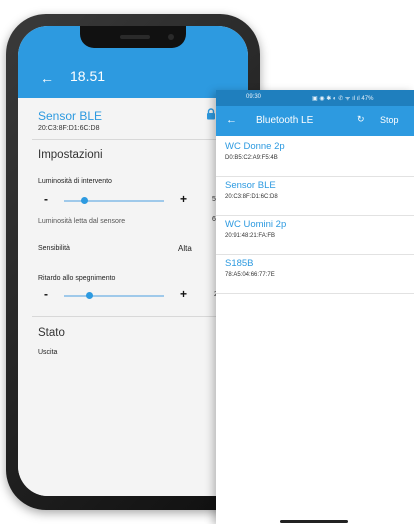 The width and height of the screenshot is (414, 524). Describe the element at coordinates (114, 295) in the screenshot. I see `ritardo-slider` at that location.